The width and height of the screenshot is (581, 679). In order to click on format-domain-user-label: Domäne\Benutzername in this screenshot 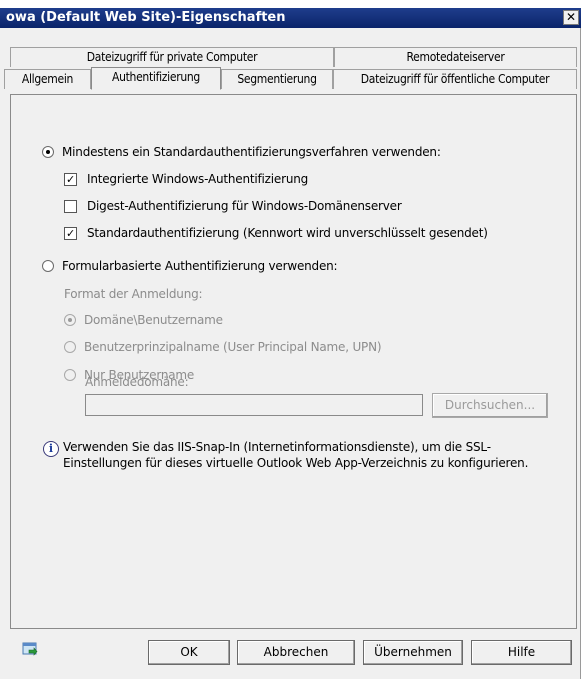, I will do `click(153, 320)`.